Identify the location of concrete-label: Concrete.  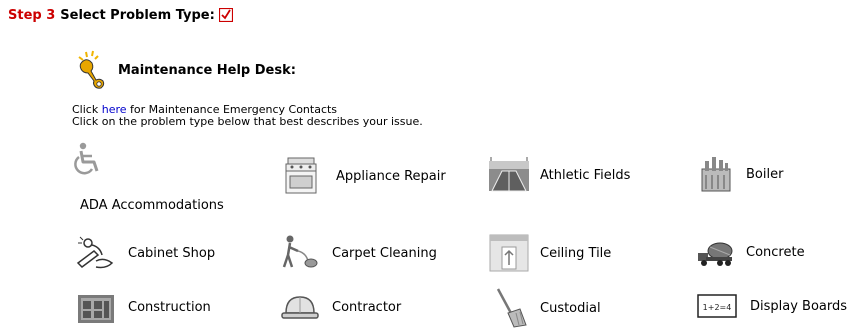
(775, 252).